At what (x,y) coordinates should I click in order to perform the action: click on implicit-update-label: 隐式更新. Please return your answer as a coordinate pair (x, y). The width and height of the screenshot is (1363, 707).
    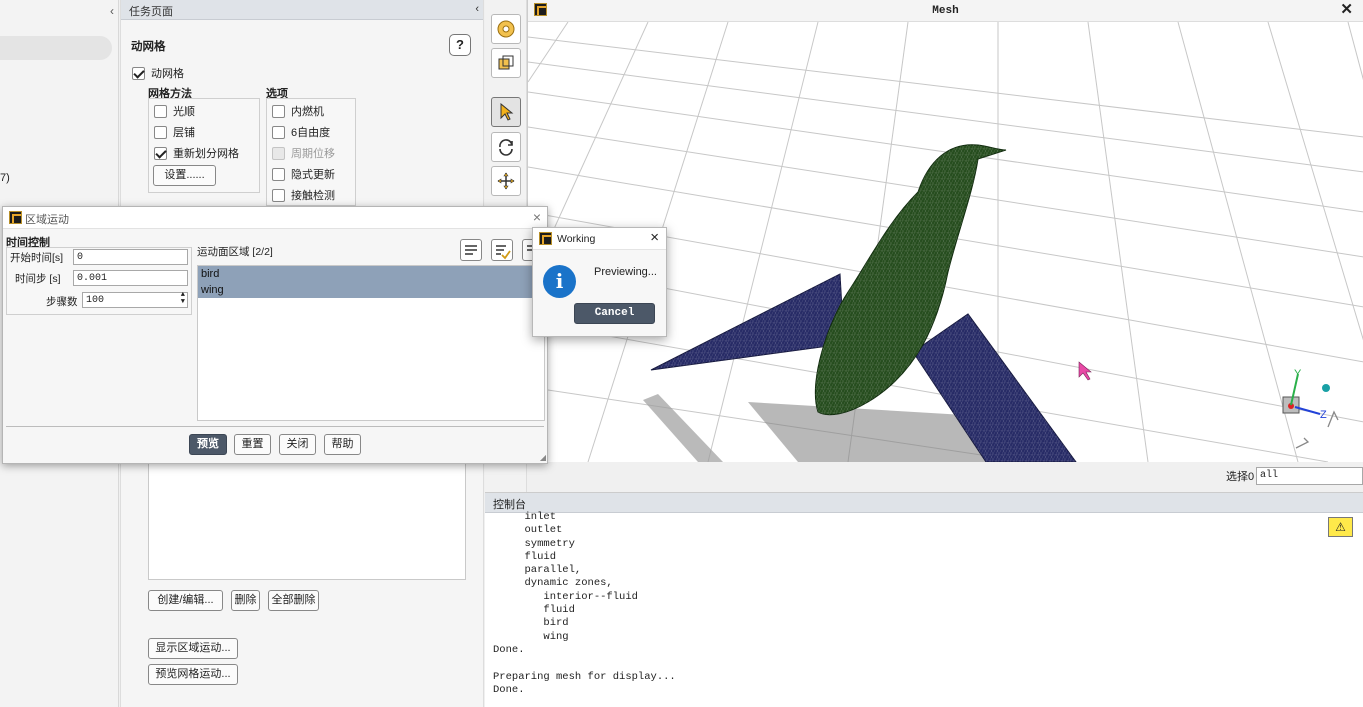
    Looking at the image, I should click on (313, 175).